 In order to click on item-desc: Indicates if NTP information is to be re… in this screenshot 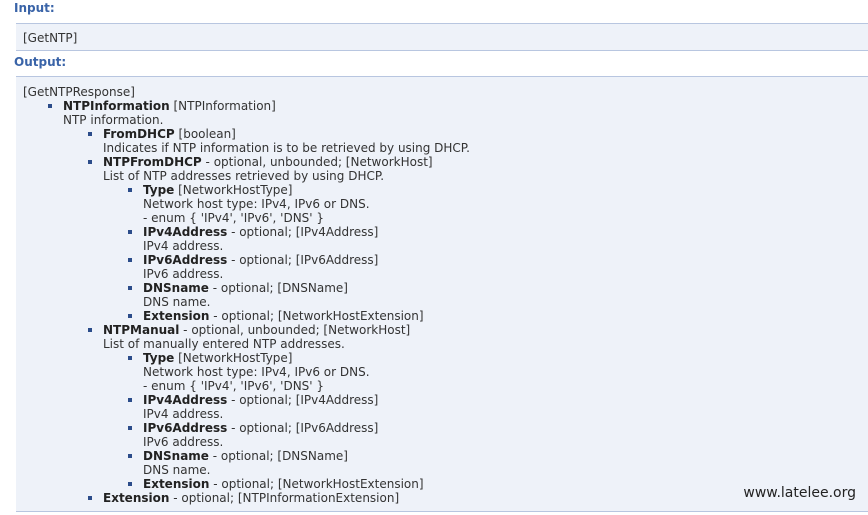, I will do `click(286, 148)`.